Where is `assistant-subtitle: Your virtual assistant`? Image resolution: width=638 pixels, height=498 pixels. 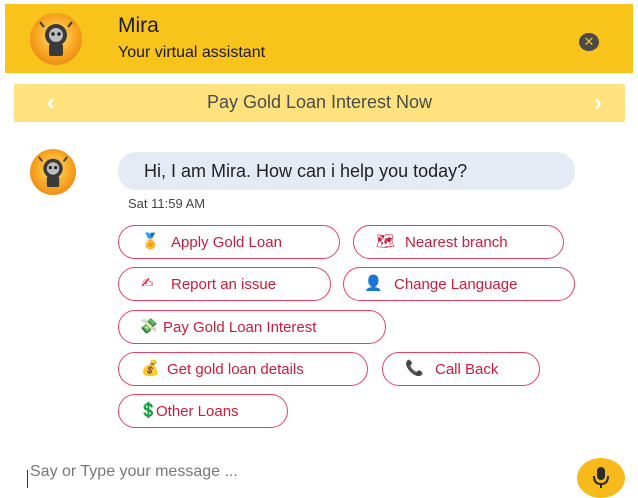 assistant-subtitle: Your virtual assistant is located at coordinates (192, 52).